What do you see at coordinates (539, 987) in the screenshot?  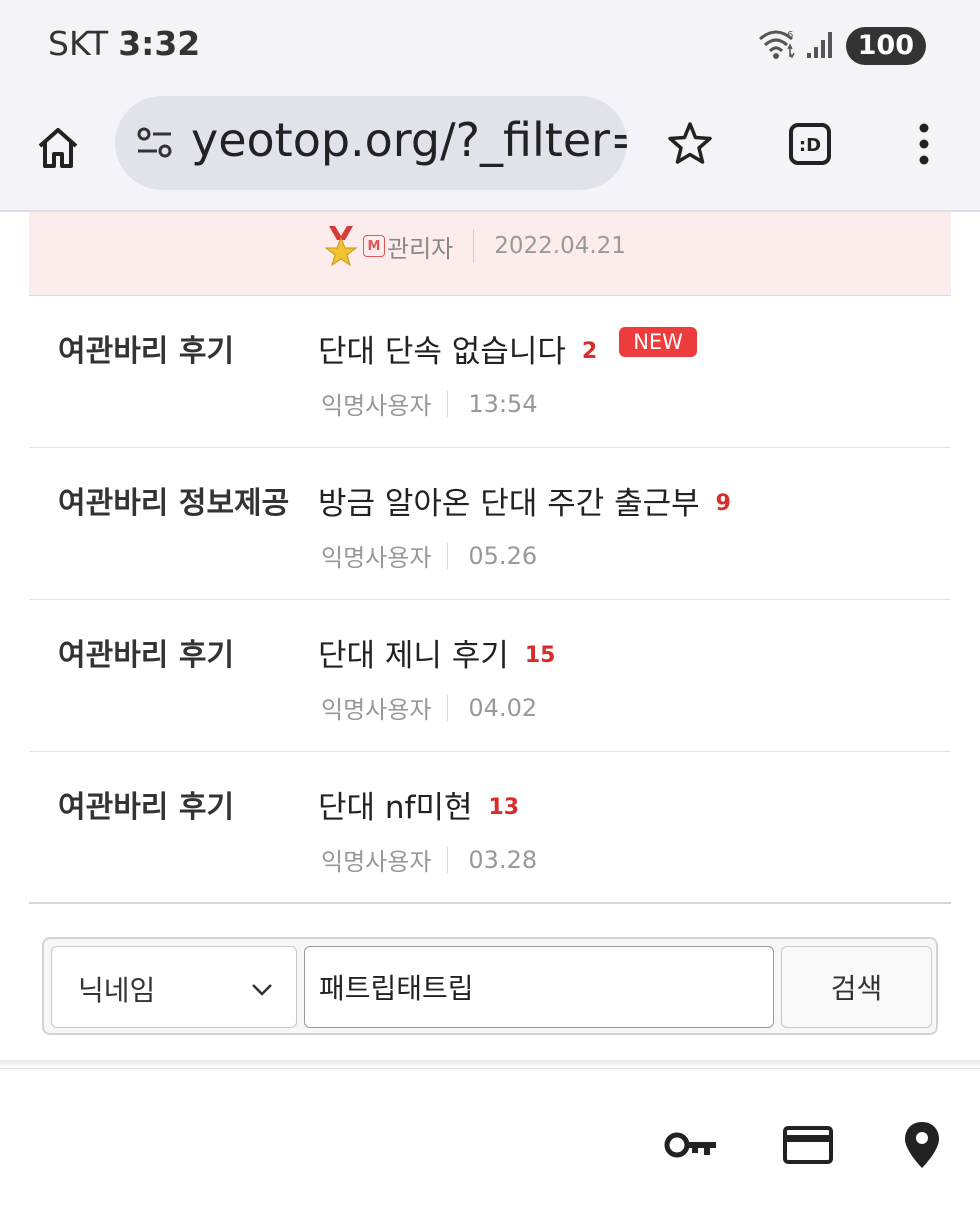 I see `search-input` at bounding box center [539, 987].